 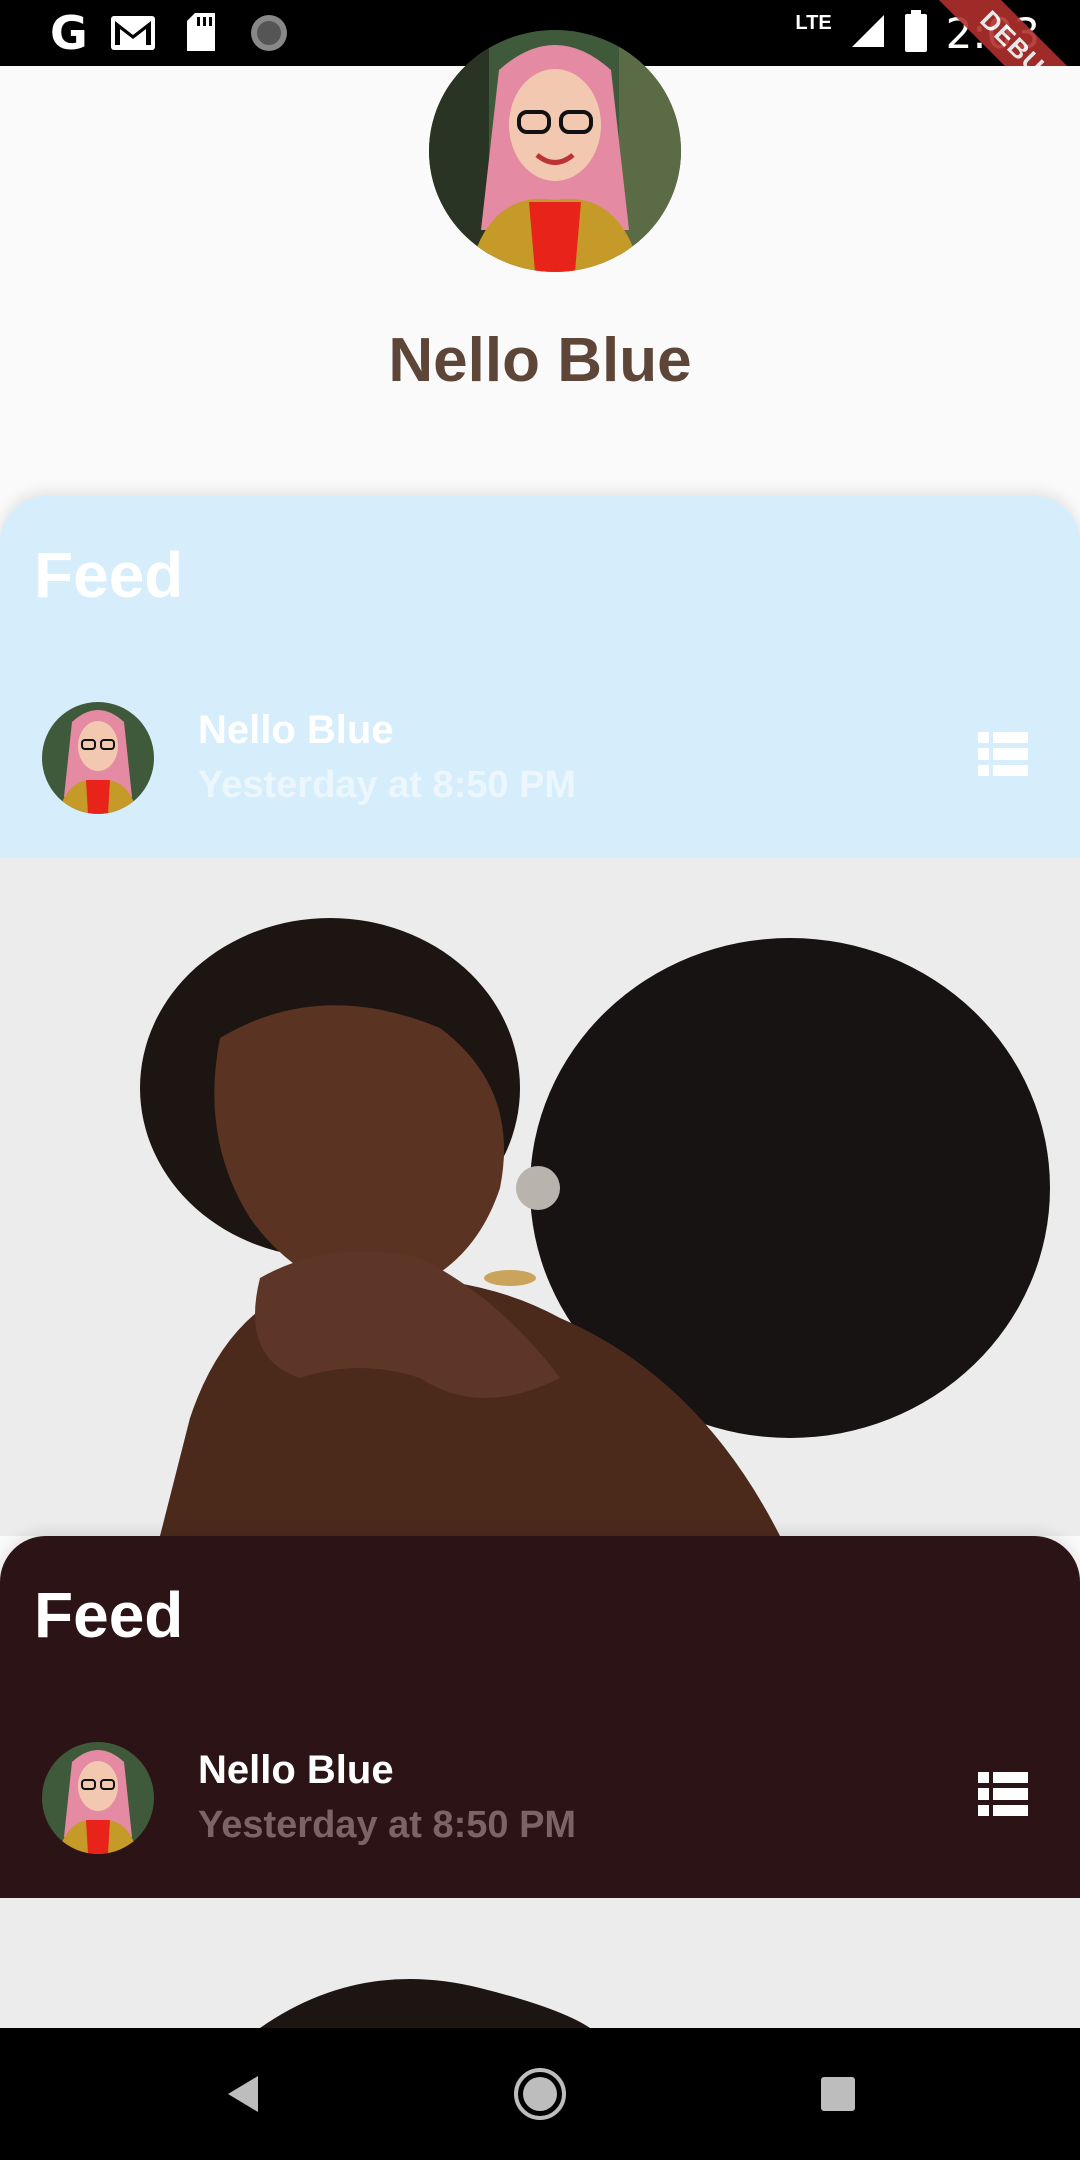 What do you see at coordinates (916, 33) in the screenshot?
I see `battery-icon` at bounding box center [916, 33].